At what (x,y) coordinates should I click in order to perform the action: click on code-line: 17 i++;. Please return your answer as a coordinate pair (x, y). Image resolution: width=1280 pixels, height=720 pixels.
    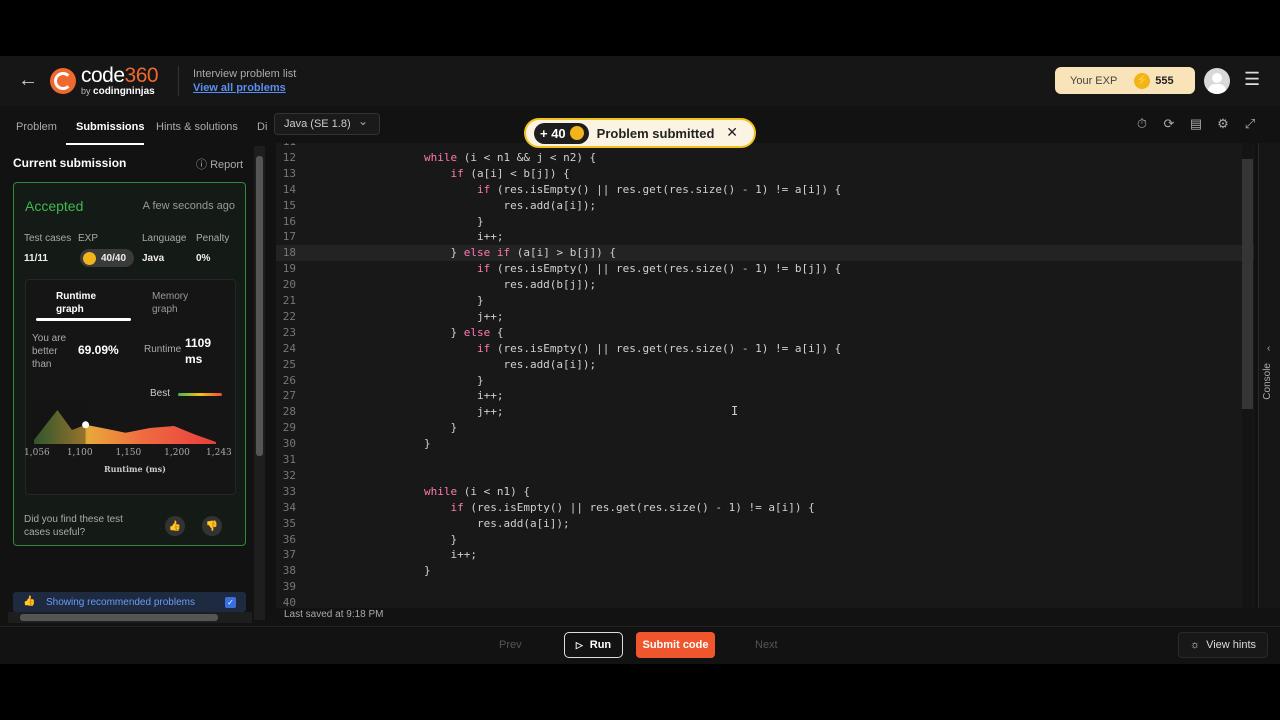
    Looking at the image, I should click on (765, 237).